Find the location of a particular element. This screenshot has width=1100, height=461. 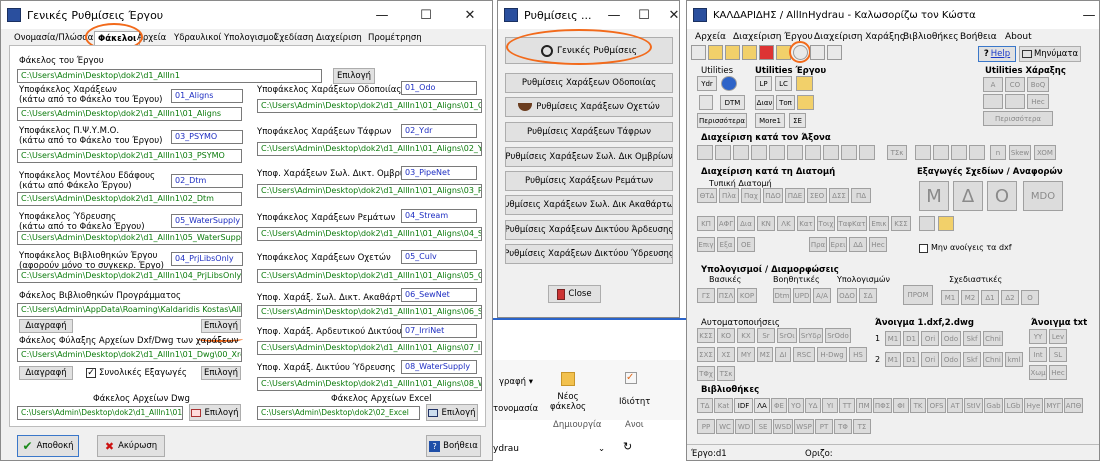

dtm-button: DTM is located at coordinates (732, 102).